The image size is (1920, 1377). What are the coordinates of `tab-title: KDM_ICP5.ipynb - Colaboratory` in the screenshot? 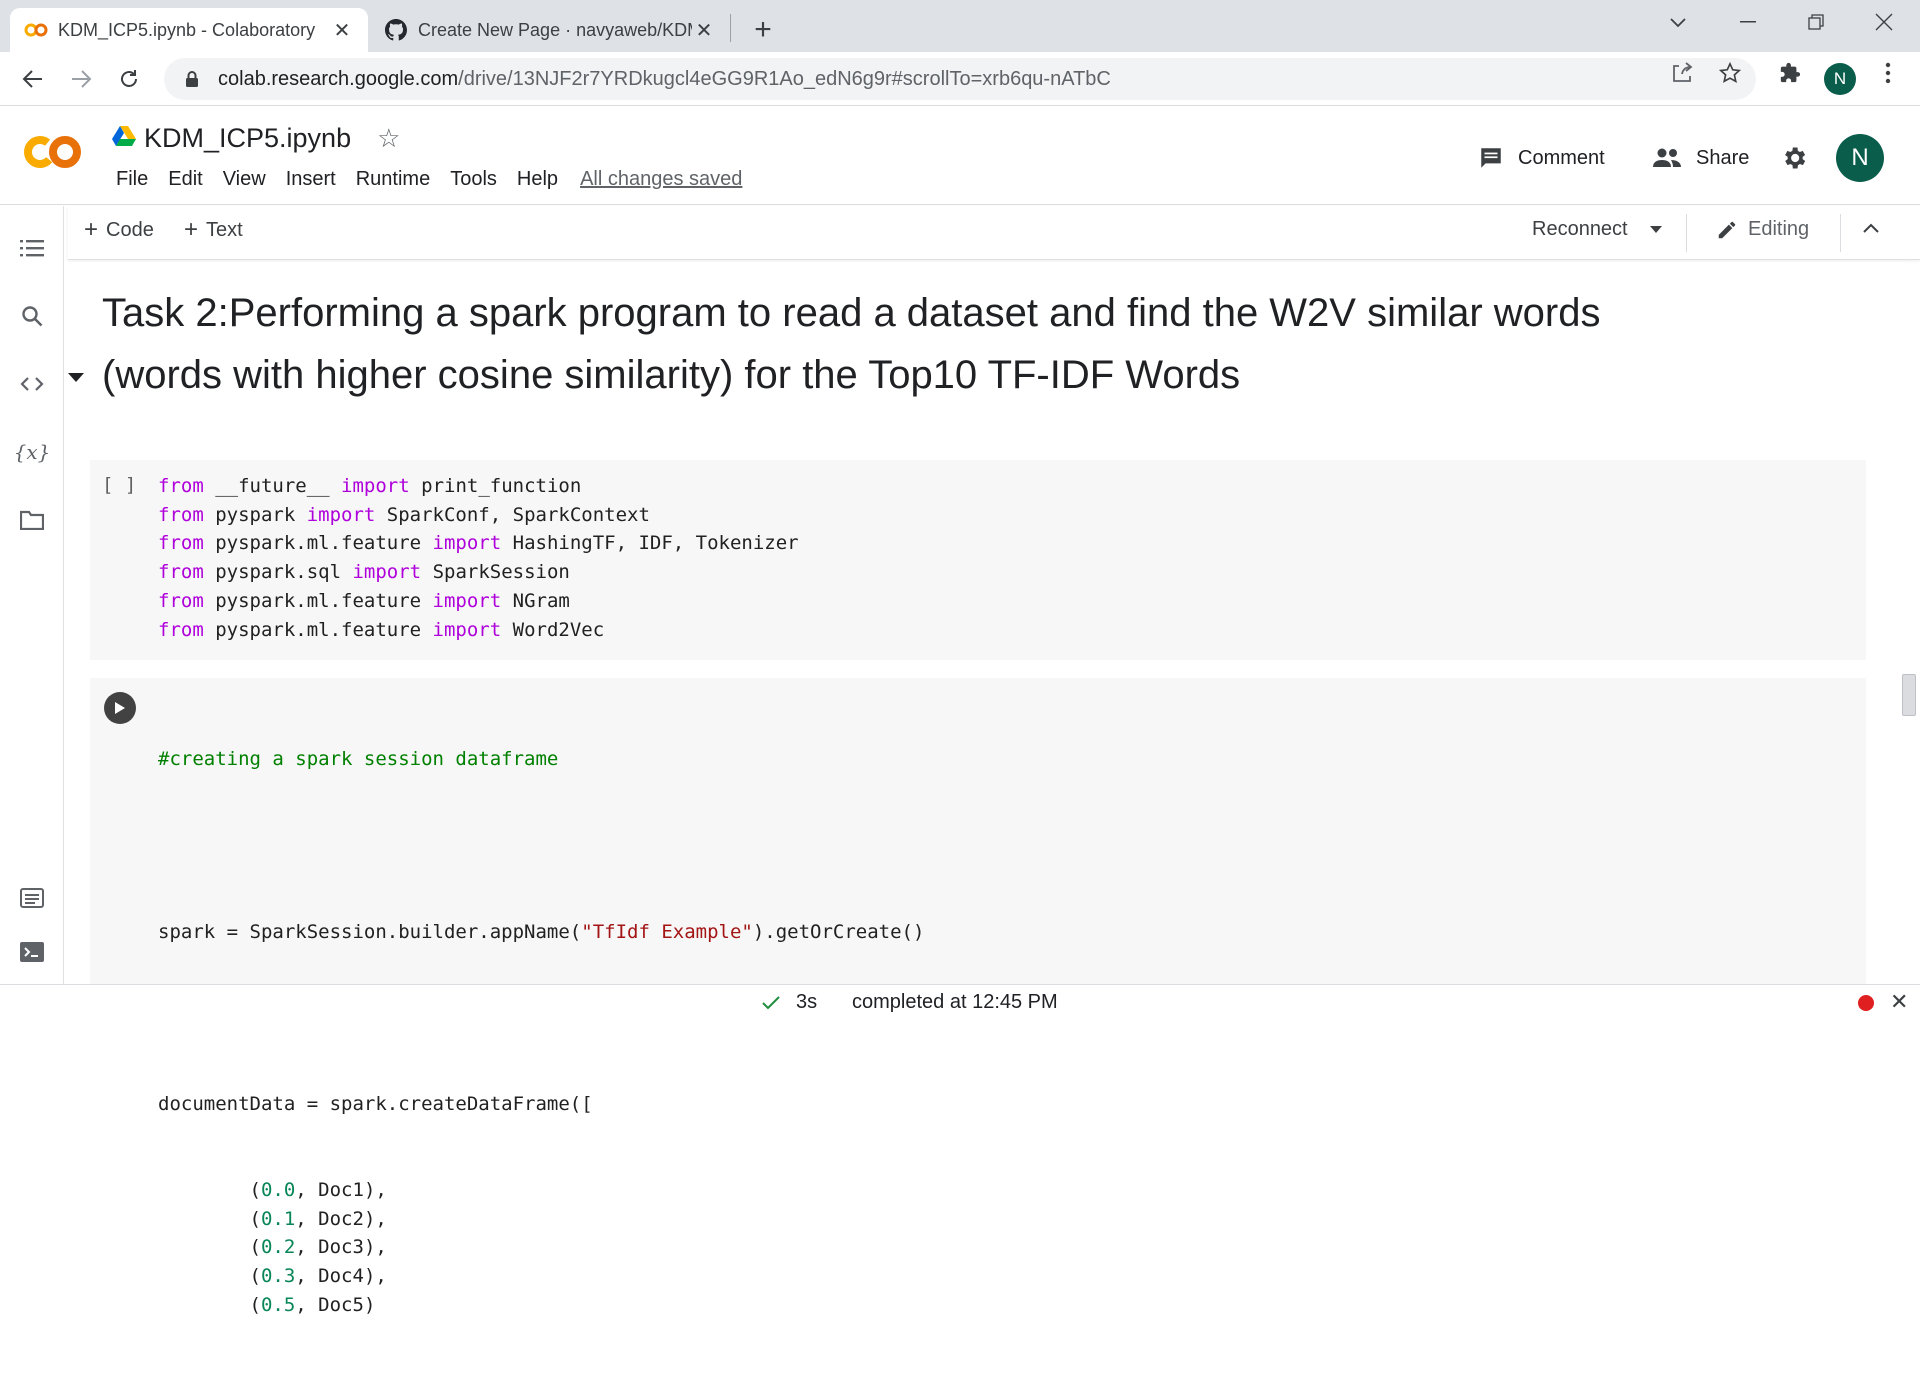 It's located at (187, 29).